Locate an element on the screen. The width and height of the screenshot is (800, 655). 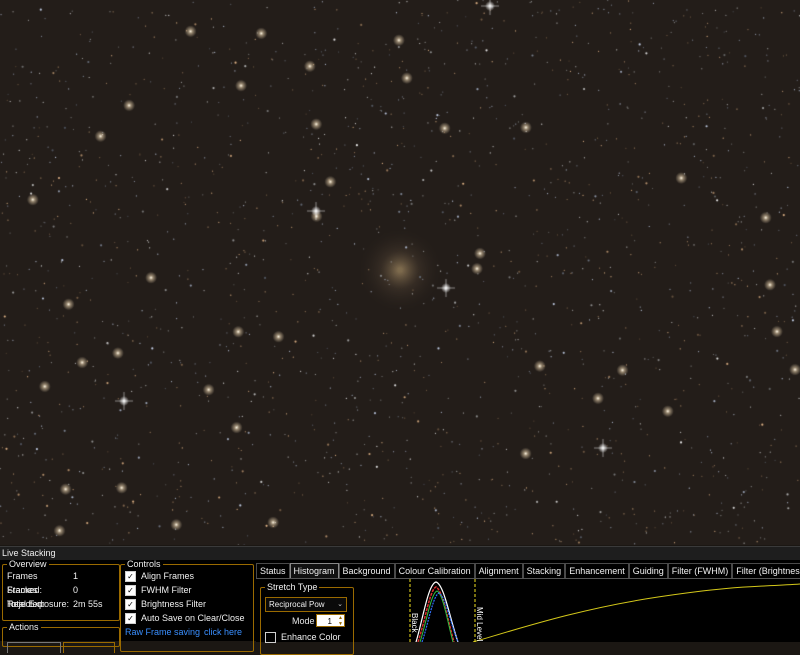
mode-label: Mode is located at coordinates (303, 621).